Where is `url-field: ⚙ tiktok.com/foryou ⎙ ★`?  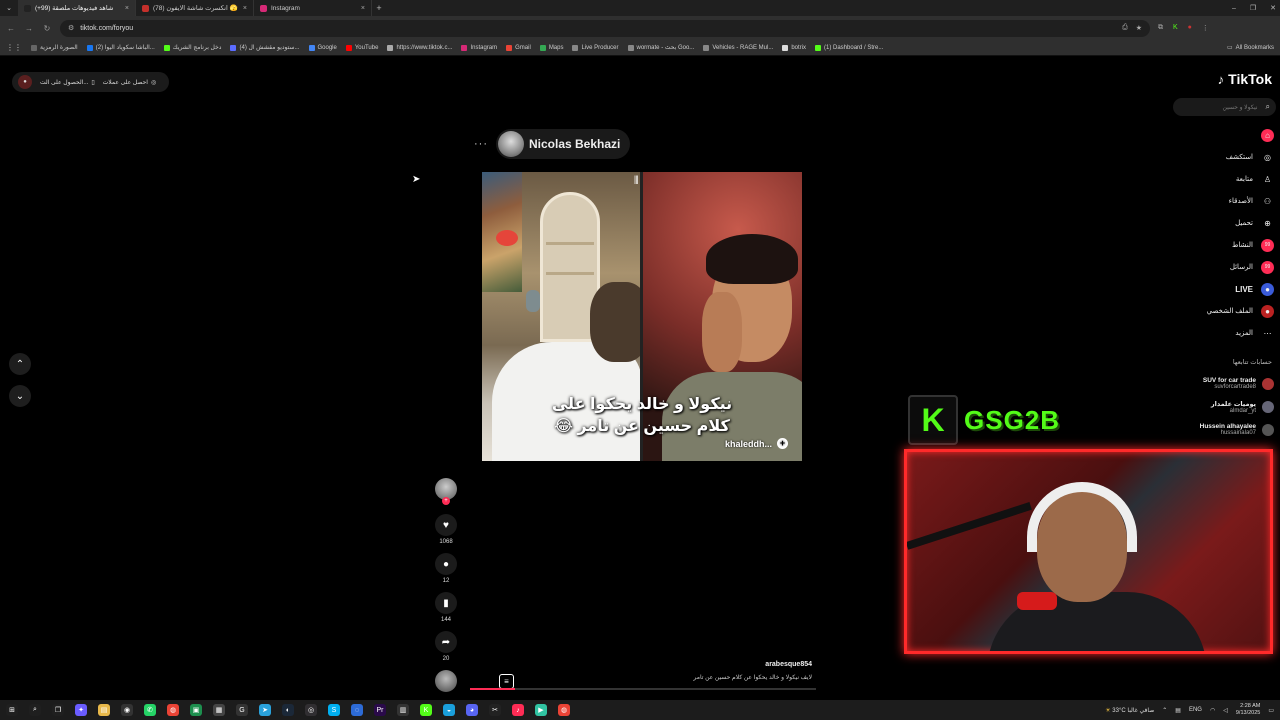
url-field: ⚙ tiktok.com/foryou ⎙ ★ is located at coordinates (605, 28).